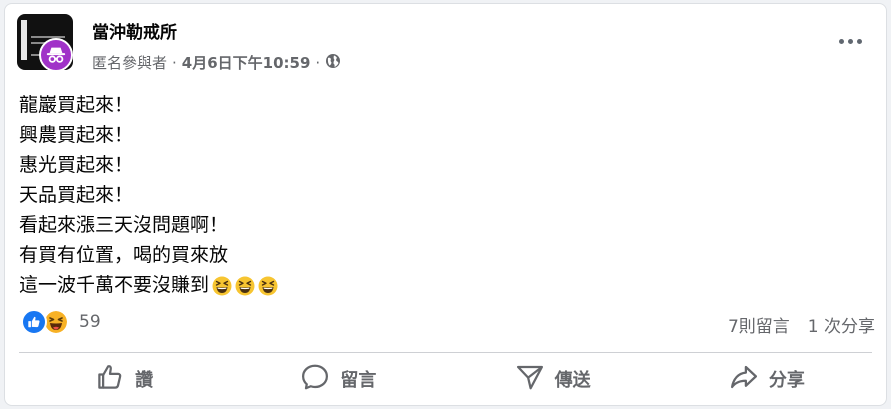 The height and width of the screenshot is (409, 891). Describe the element at coordinates (246, 62) in the screenshot. I see `post-timestamp: 4月6日下午10:59` at that location.